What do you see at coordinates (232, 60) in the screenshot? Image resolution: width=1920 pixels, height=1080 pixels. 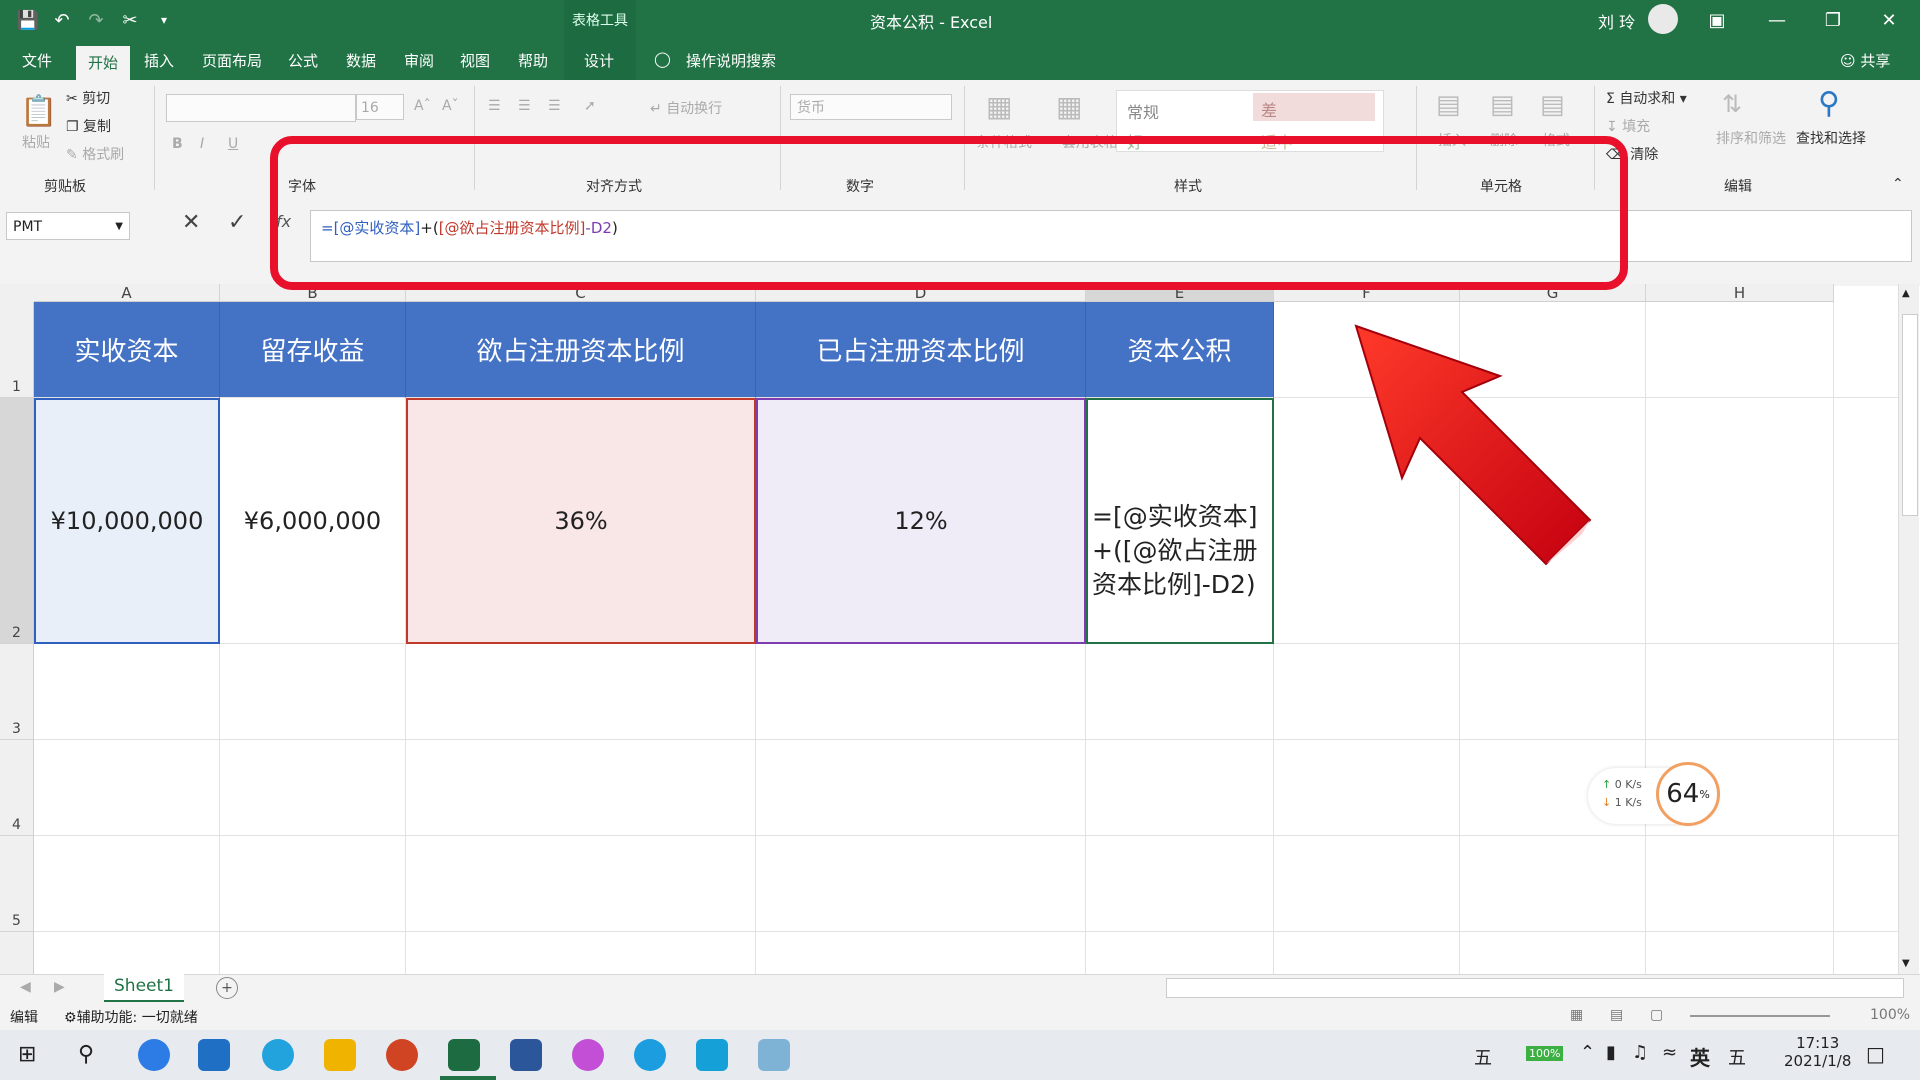 I see `tab-page-layout: 页面布局` at bounding box center [232, 60].